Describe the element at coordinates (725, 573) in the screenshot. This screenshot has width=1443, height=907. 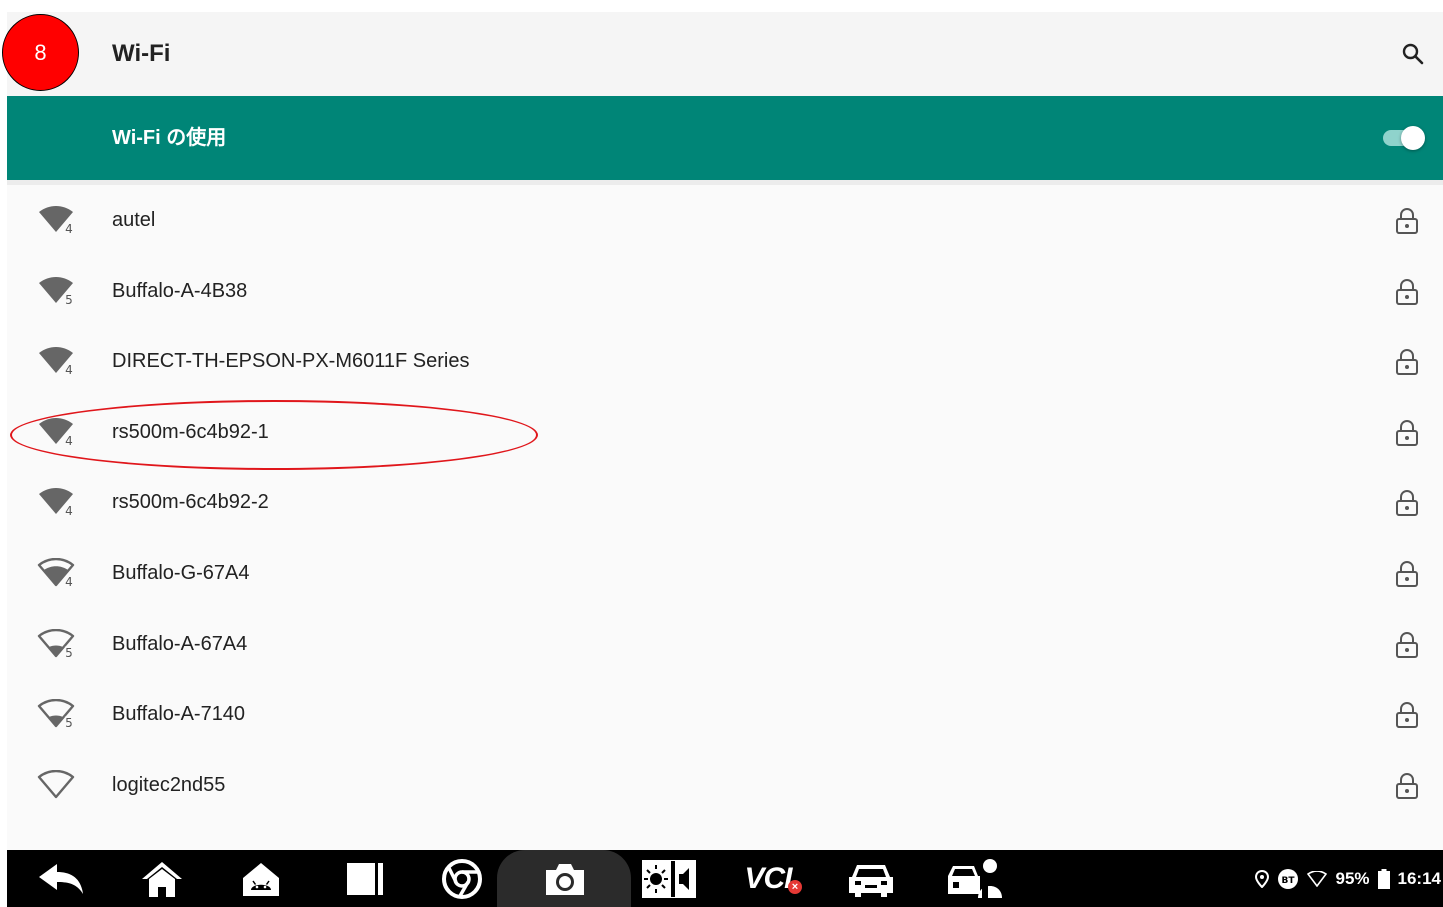
I see `network-row: 4 Buffalo-G-67A4` at that location.